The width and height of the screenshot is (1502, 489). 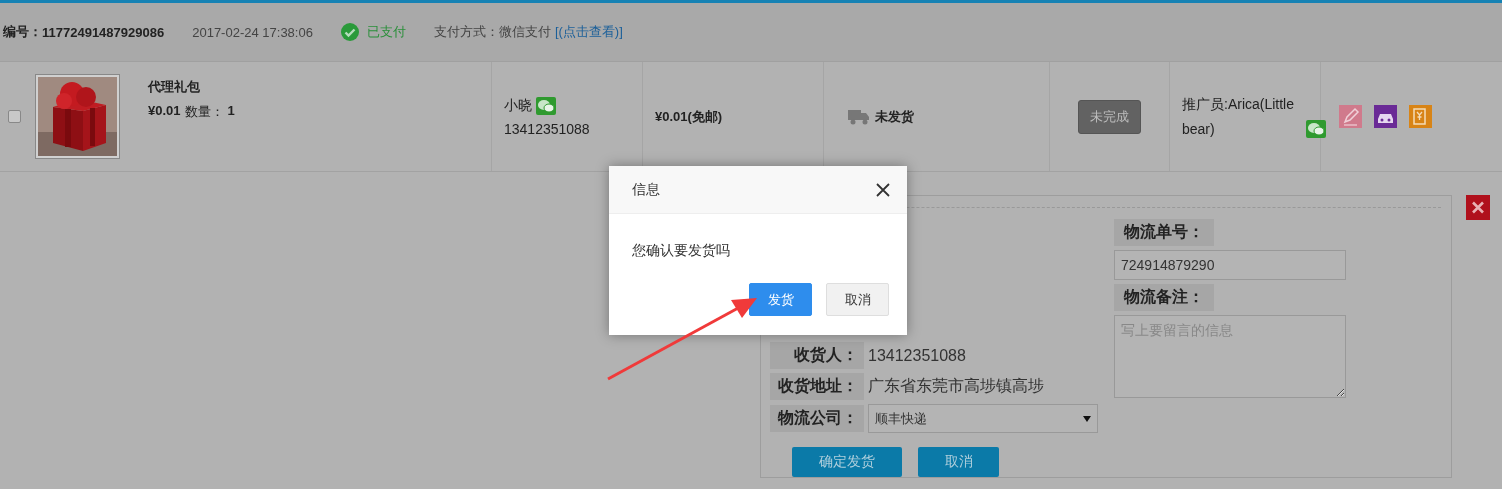 What do you see at coordinates (386, 32) in the screenshot?
I see `payment-status: 已支付` at bounding box center [386, 32].